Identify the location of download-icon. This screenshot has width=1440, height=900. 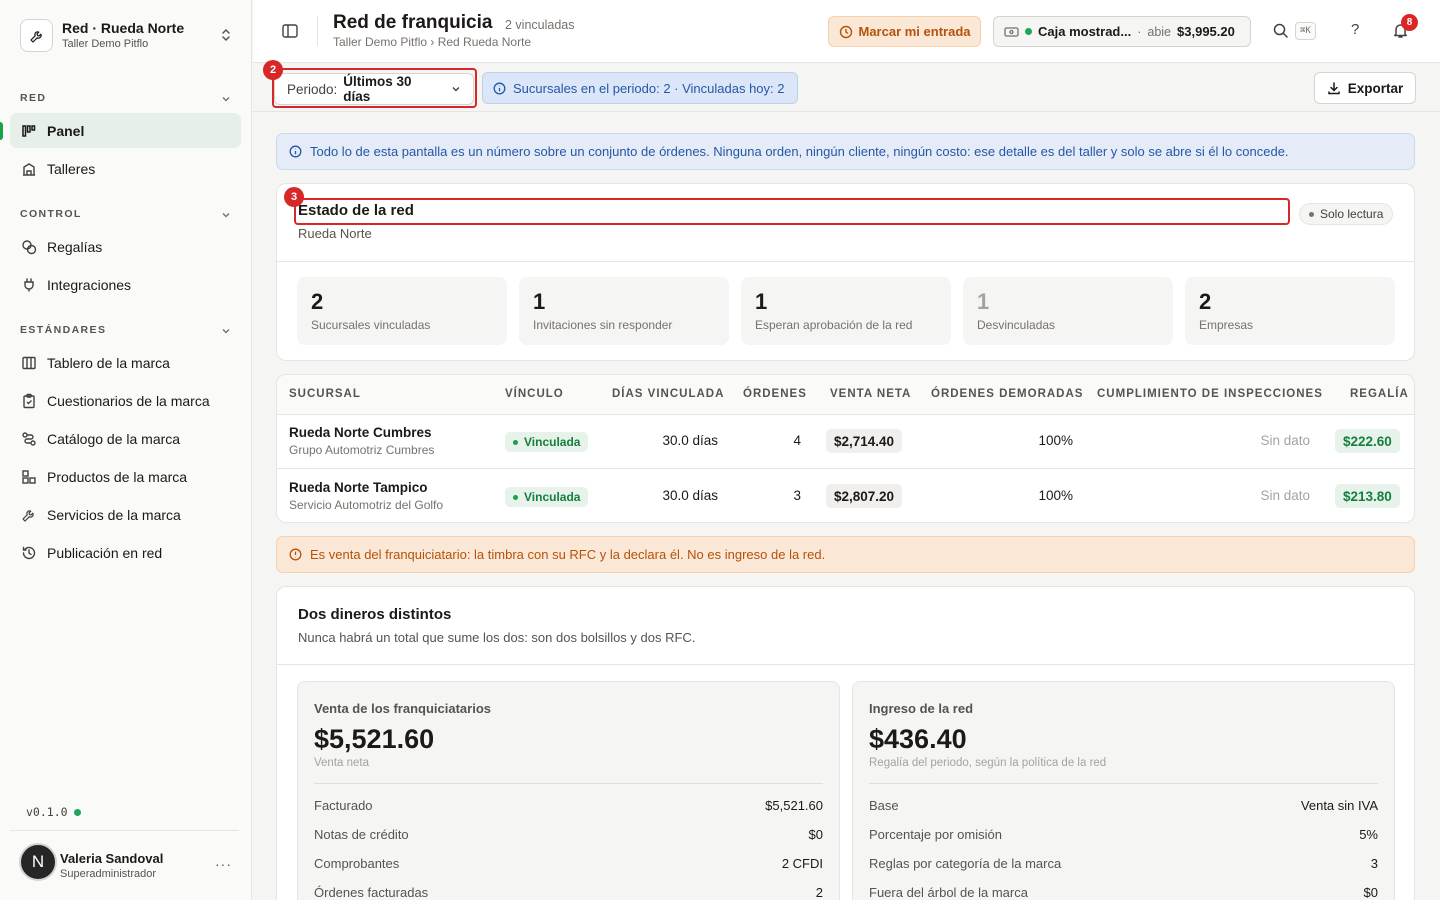
(1333, 88).